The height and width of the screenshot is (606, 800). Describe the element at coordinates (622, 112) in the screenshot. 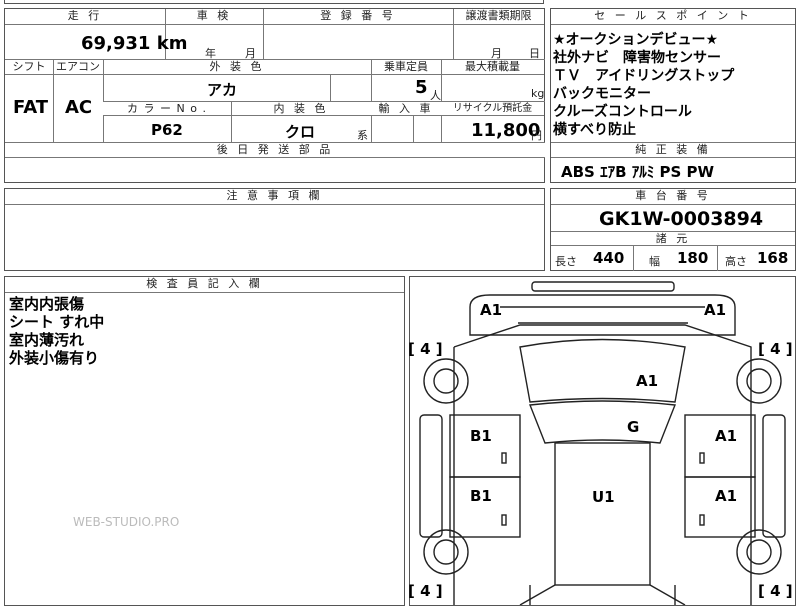

I see `selling-point-5: クルーズコントロール` at that location.